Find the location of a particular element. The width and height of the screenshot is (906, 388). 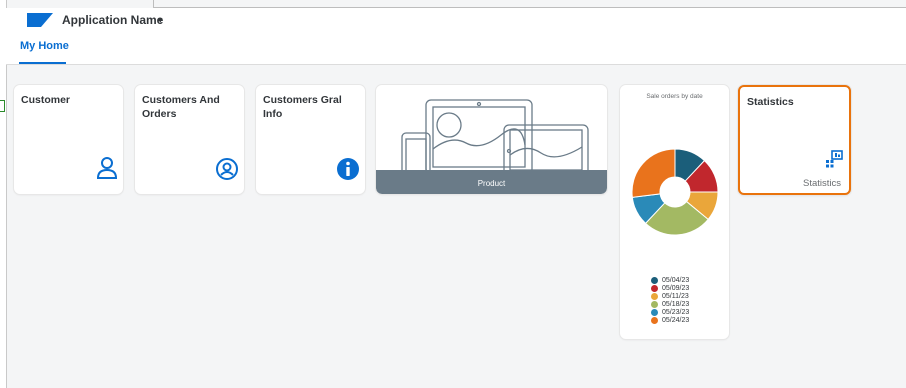

shell-bar: Application Name ▾ My Home is located at coordinates (456, 36).